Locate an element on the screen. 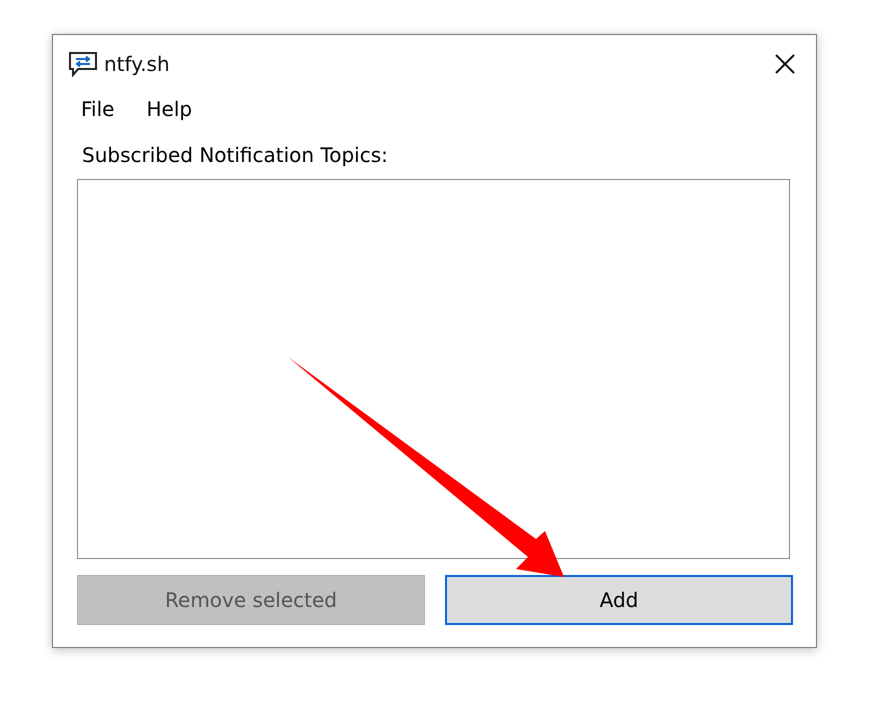 The image size is (872, 714). menu-item: Help is located at coordinates (169, 115).